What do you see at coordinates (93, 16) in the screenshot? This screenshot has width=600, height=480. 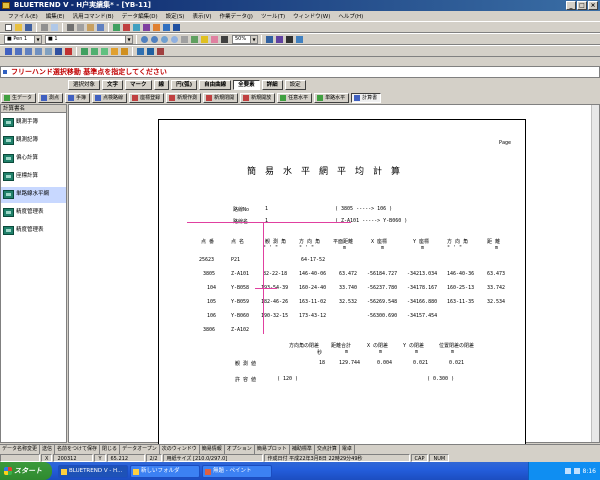 I see `menu-general-commands: 汎用コマンド(B)` at bounding box center [93, 16].